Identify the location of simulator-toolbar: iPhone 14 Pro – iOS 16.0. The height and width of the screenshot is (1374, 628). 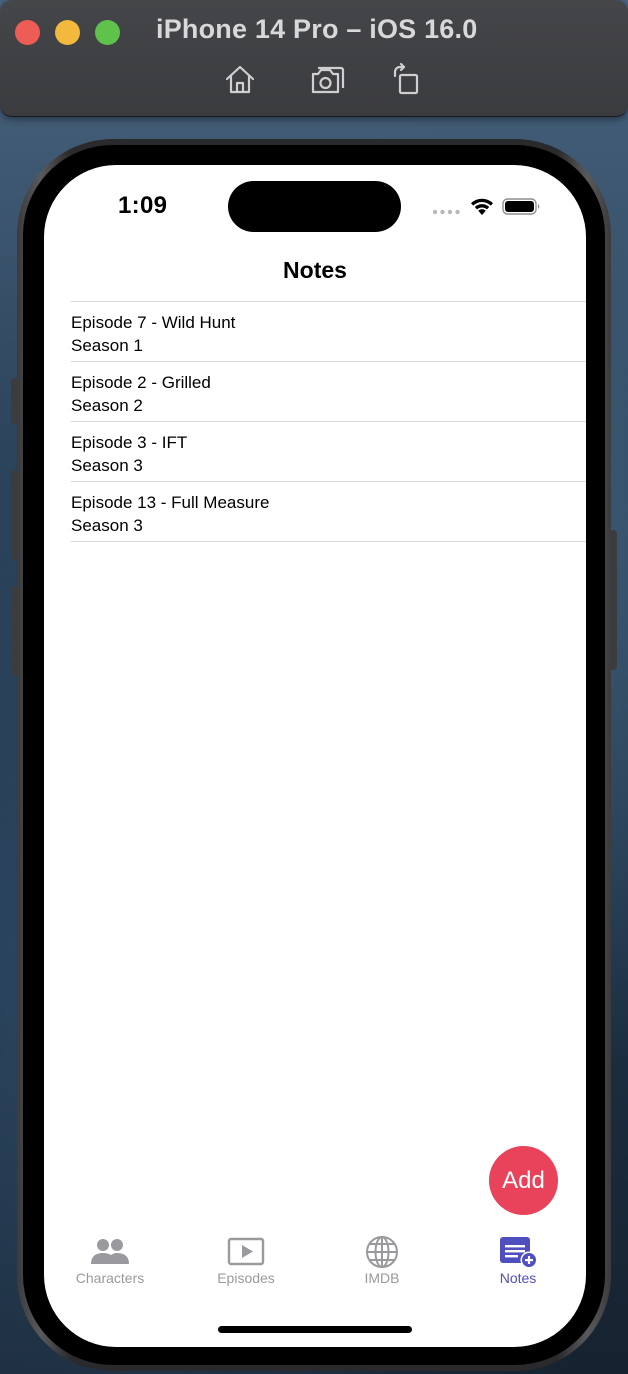
(314, 58).